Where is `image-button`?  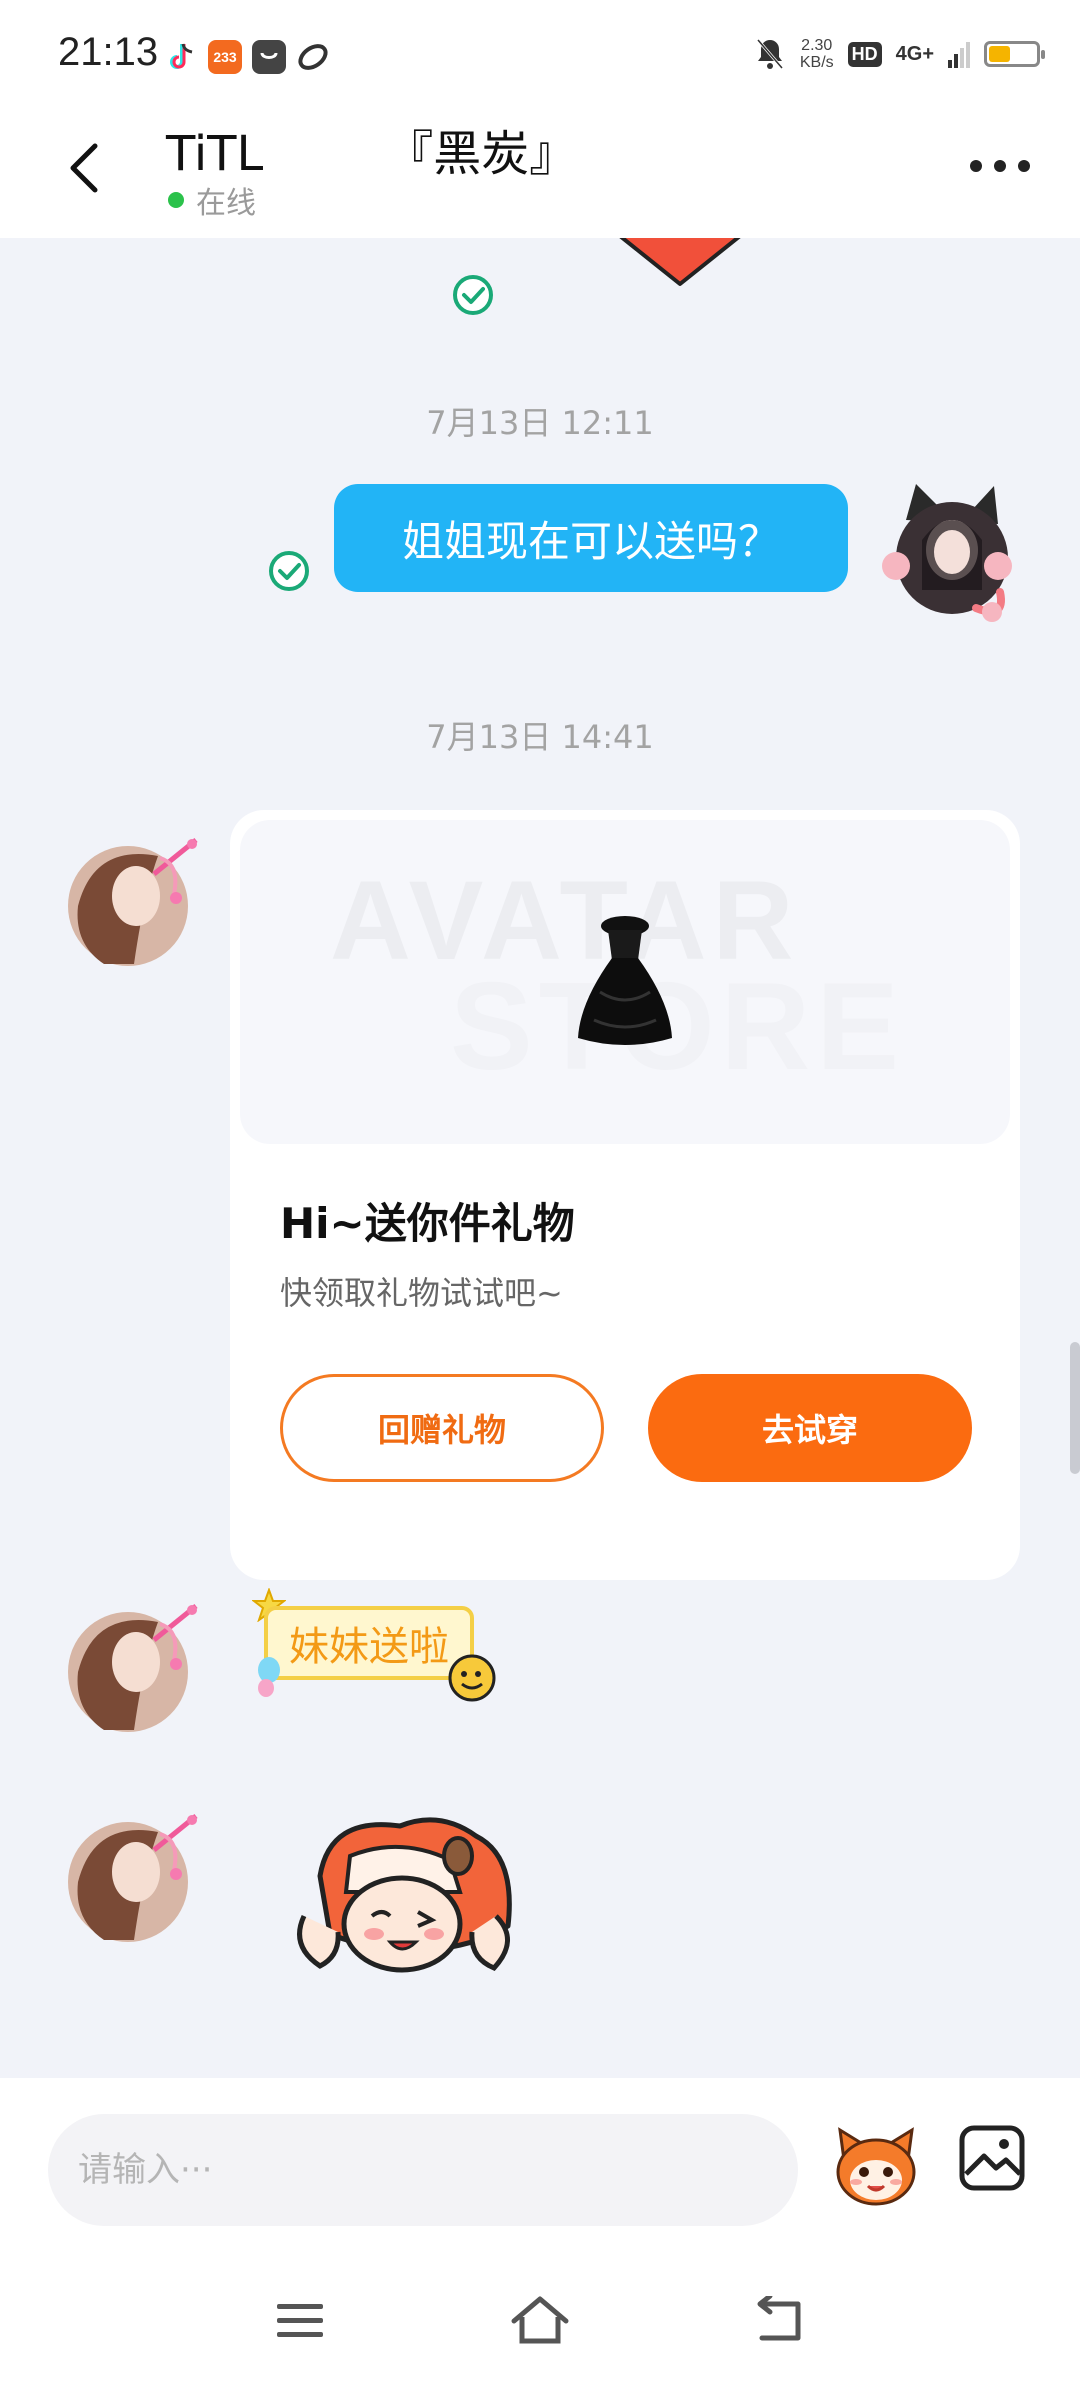 image-button is located at coordinates (992, 2158).